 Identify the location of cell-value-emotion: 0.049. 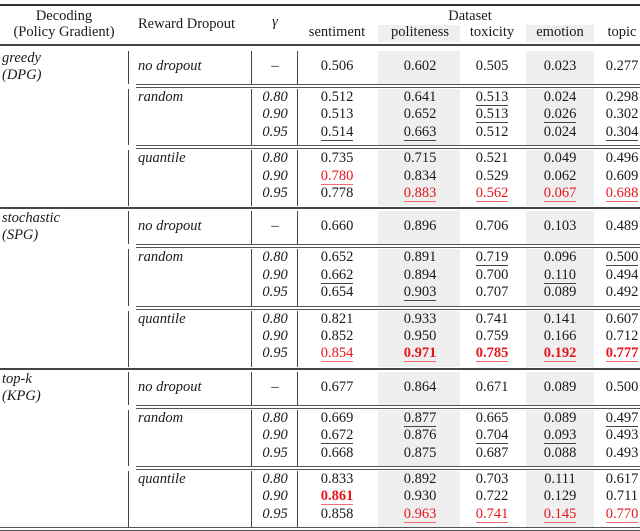
(560, 158).